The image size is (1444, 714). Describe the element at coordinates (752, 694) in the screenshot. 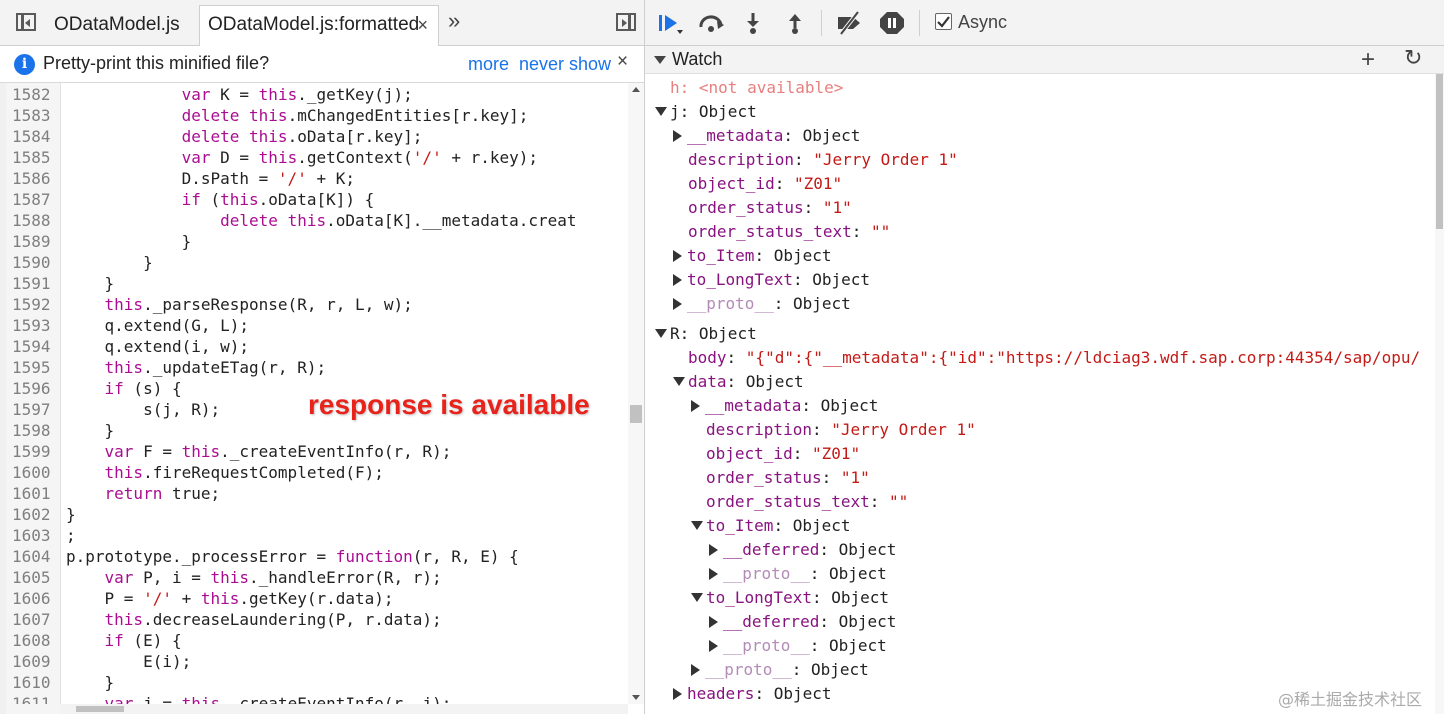

I see `watch-row: headers: Object` at that location.